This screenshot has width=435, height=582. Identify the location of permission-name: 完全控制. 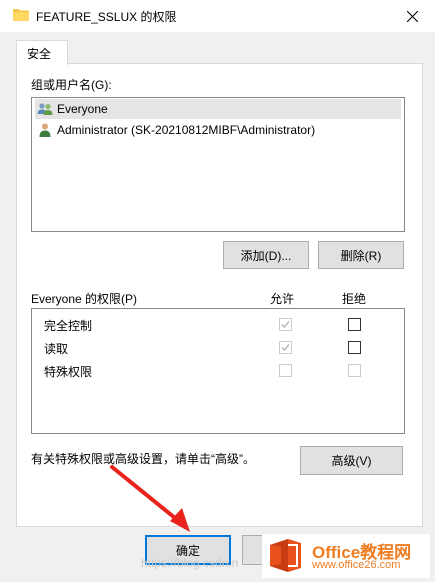
(68, 326).